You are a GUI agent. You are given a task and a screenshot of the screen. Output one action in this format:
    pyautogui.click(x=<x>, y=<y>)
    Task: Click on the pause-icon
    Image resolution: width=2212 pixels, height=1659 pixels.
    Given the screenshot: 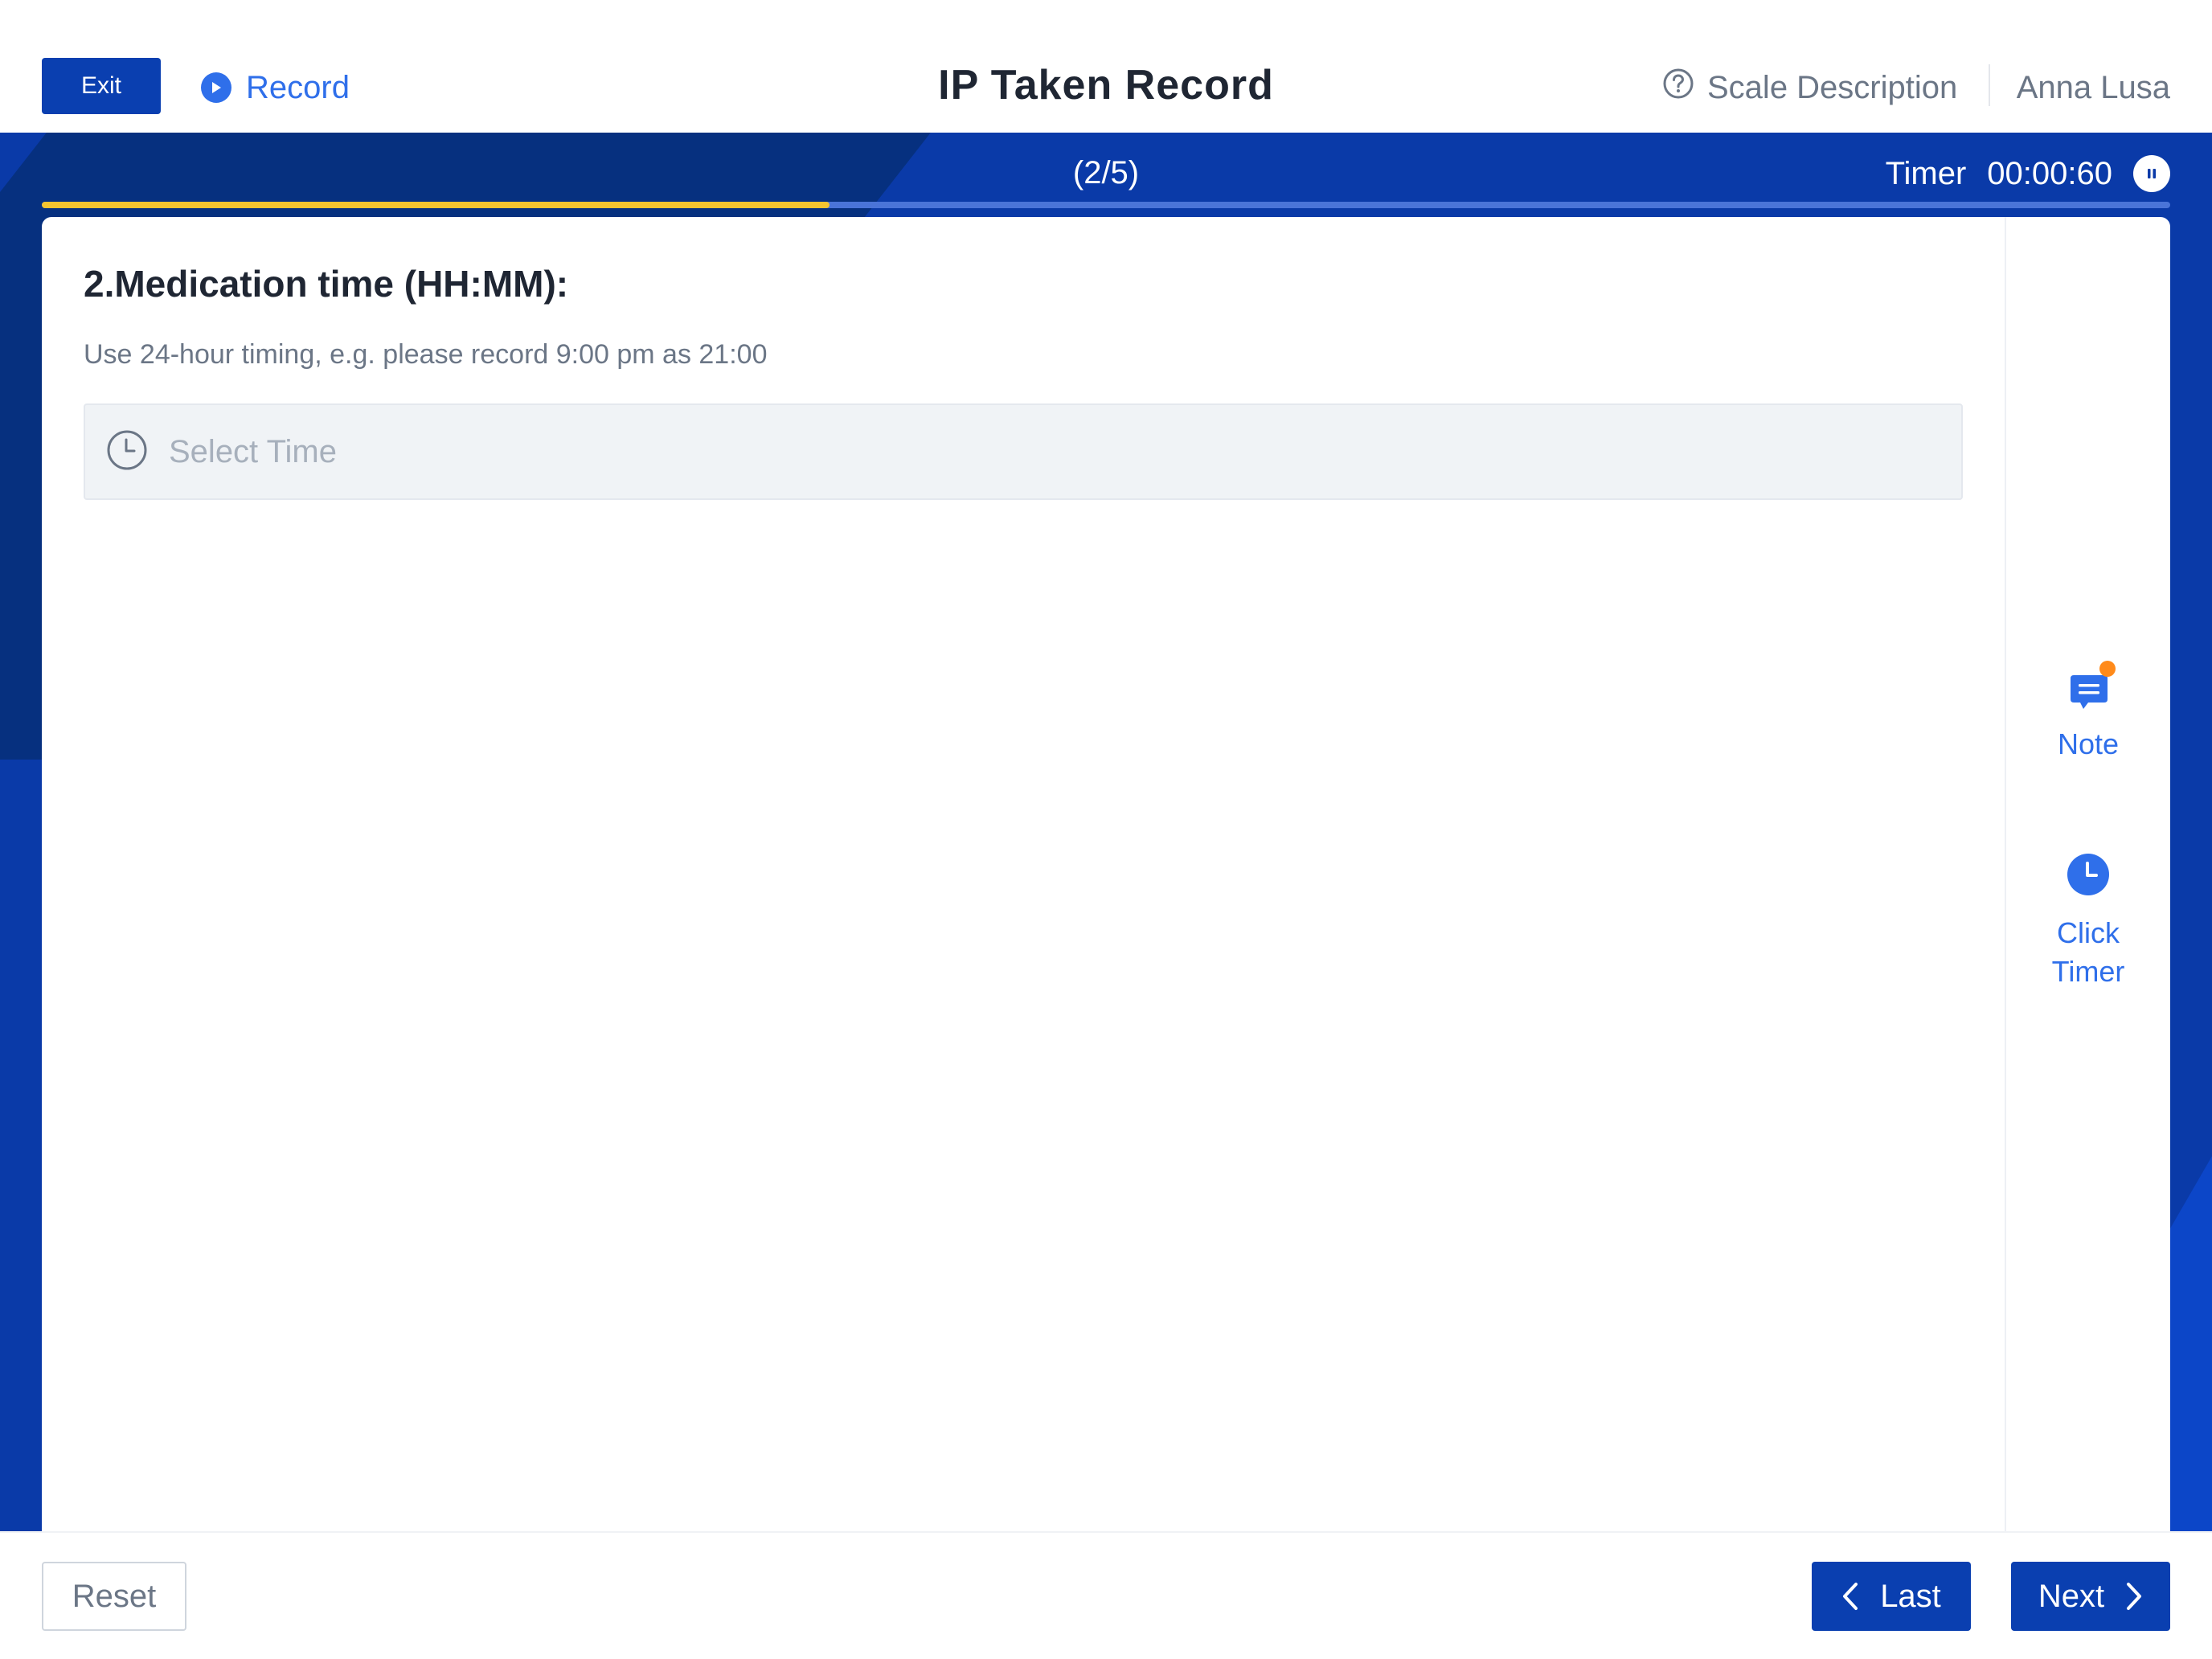 What is the action you would take?
    pyautogui.click(x=2152, y=173)
    